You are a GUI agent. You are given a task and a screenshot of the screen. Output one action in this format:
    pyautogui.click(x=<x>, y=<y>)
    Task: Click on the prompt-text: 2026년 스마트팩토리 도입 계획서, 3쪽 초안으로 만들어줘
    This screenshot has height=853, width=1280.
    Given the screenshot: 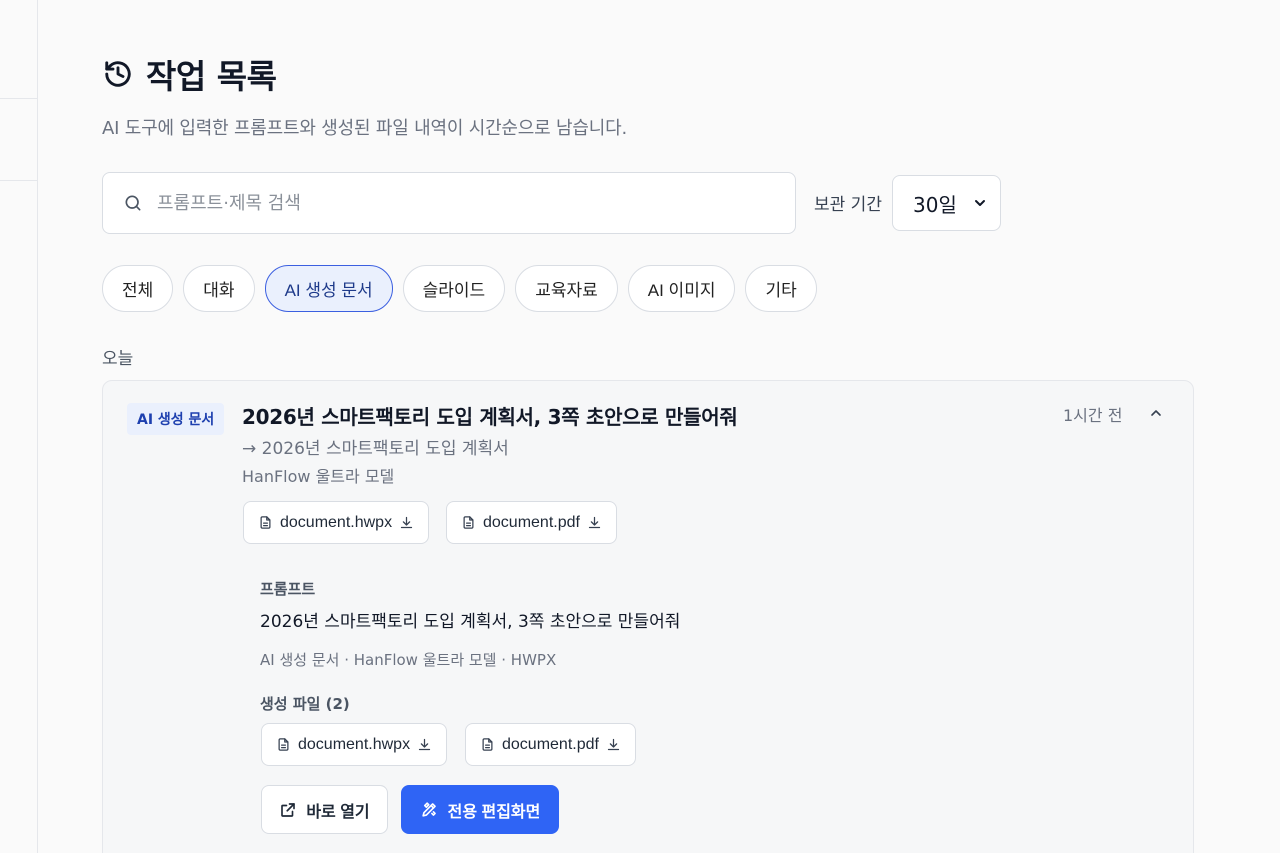 What is the action you would take?
    pyautogui.click(x=470, y=622)
    